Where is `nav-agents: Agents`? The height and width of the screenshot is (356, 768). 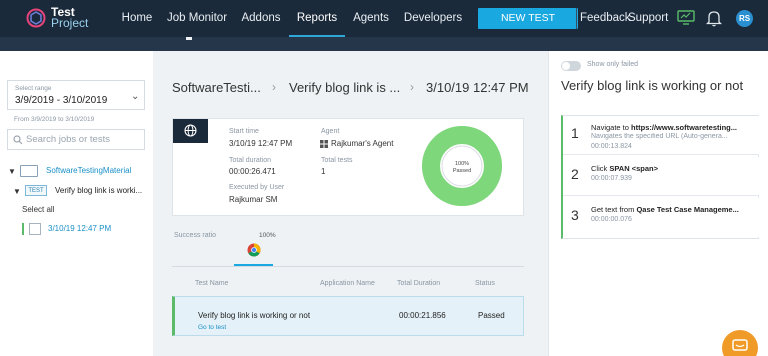 nav-agents: Agents is located at coordinates (371, 18).